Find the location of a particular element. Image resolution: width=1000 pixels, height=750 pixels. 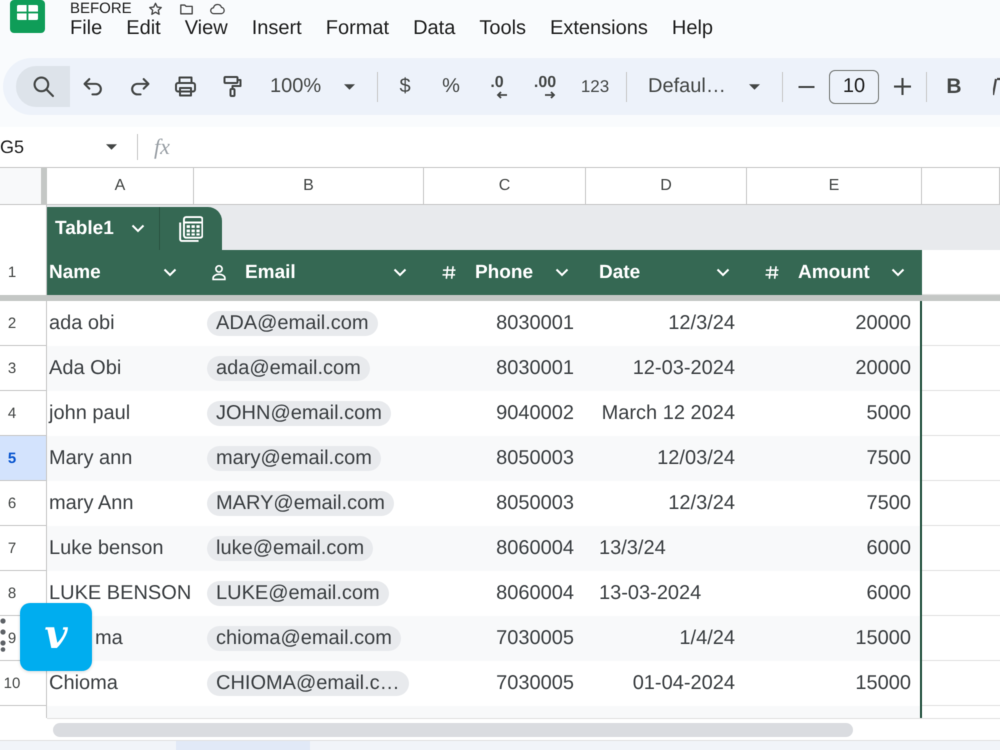

menu-item: Format is located at coordinates (358, 28).